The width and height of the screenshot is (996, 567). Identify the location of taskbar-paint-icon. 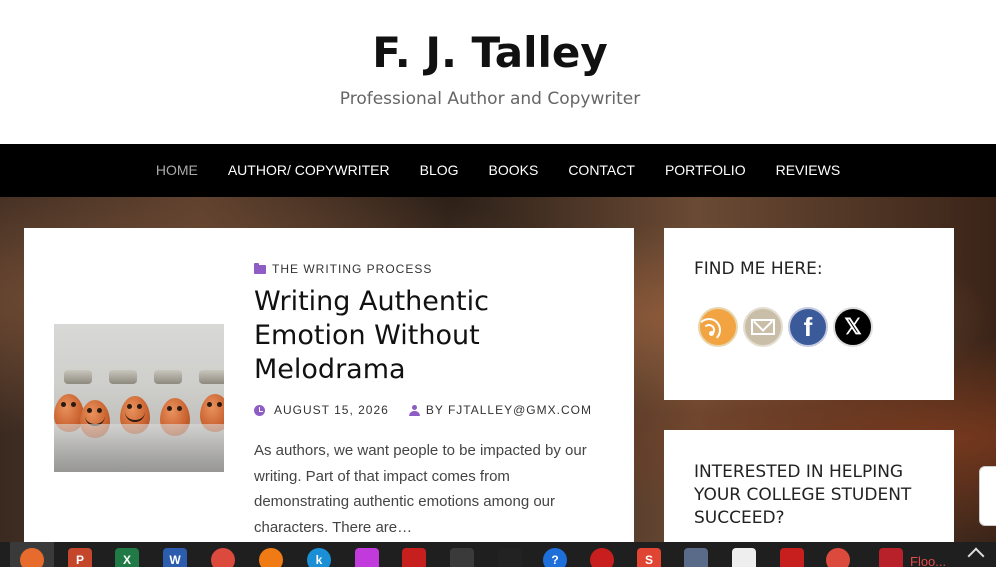
(367, 557).